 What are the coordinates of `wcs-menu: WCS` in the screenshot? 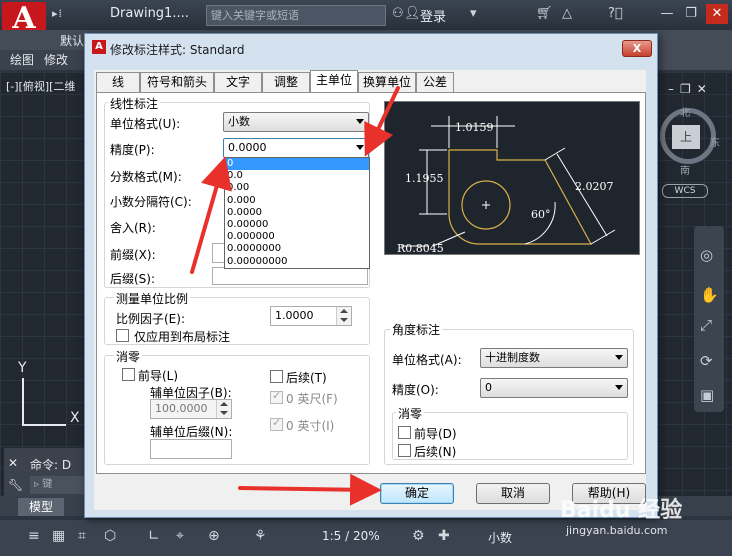 It's located at (685, 191).